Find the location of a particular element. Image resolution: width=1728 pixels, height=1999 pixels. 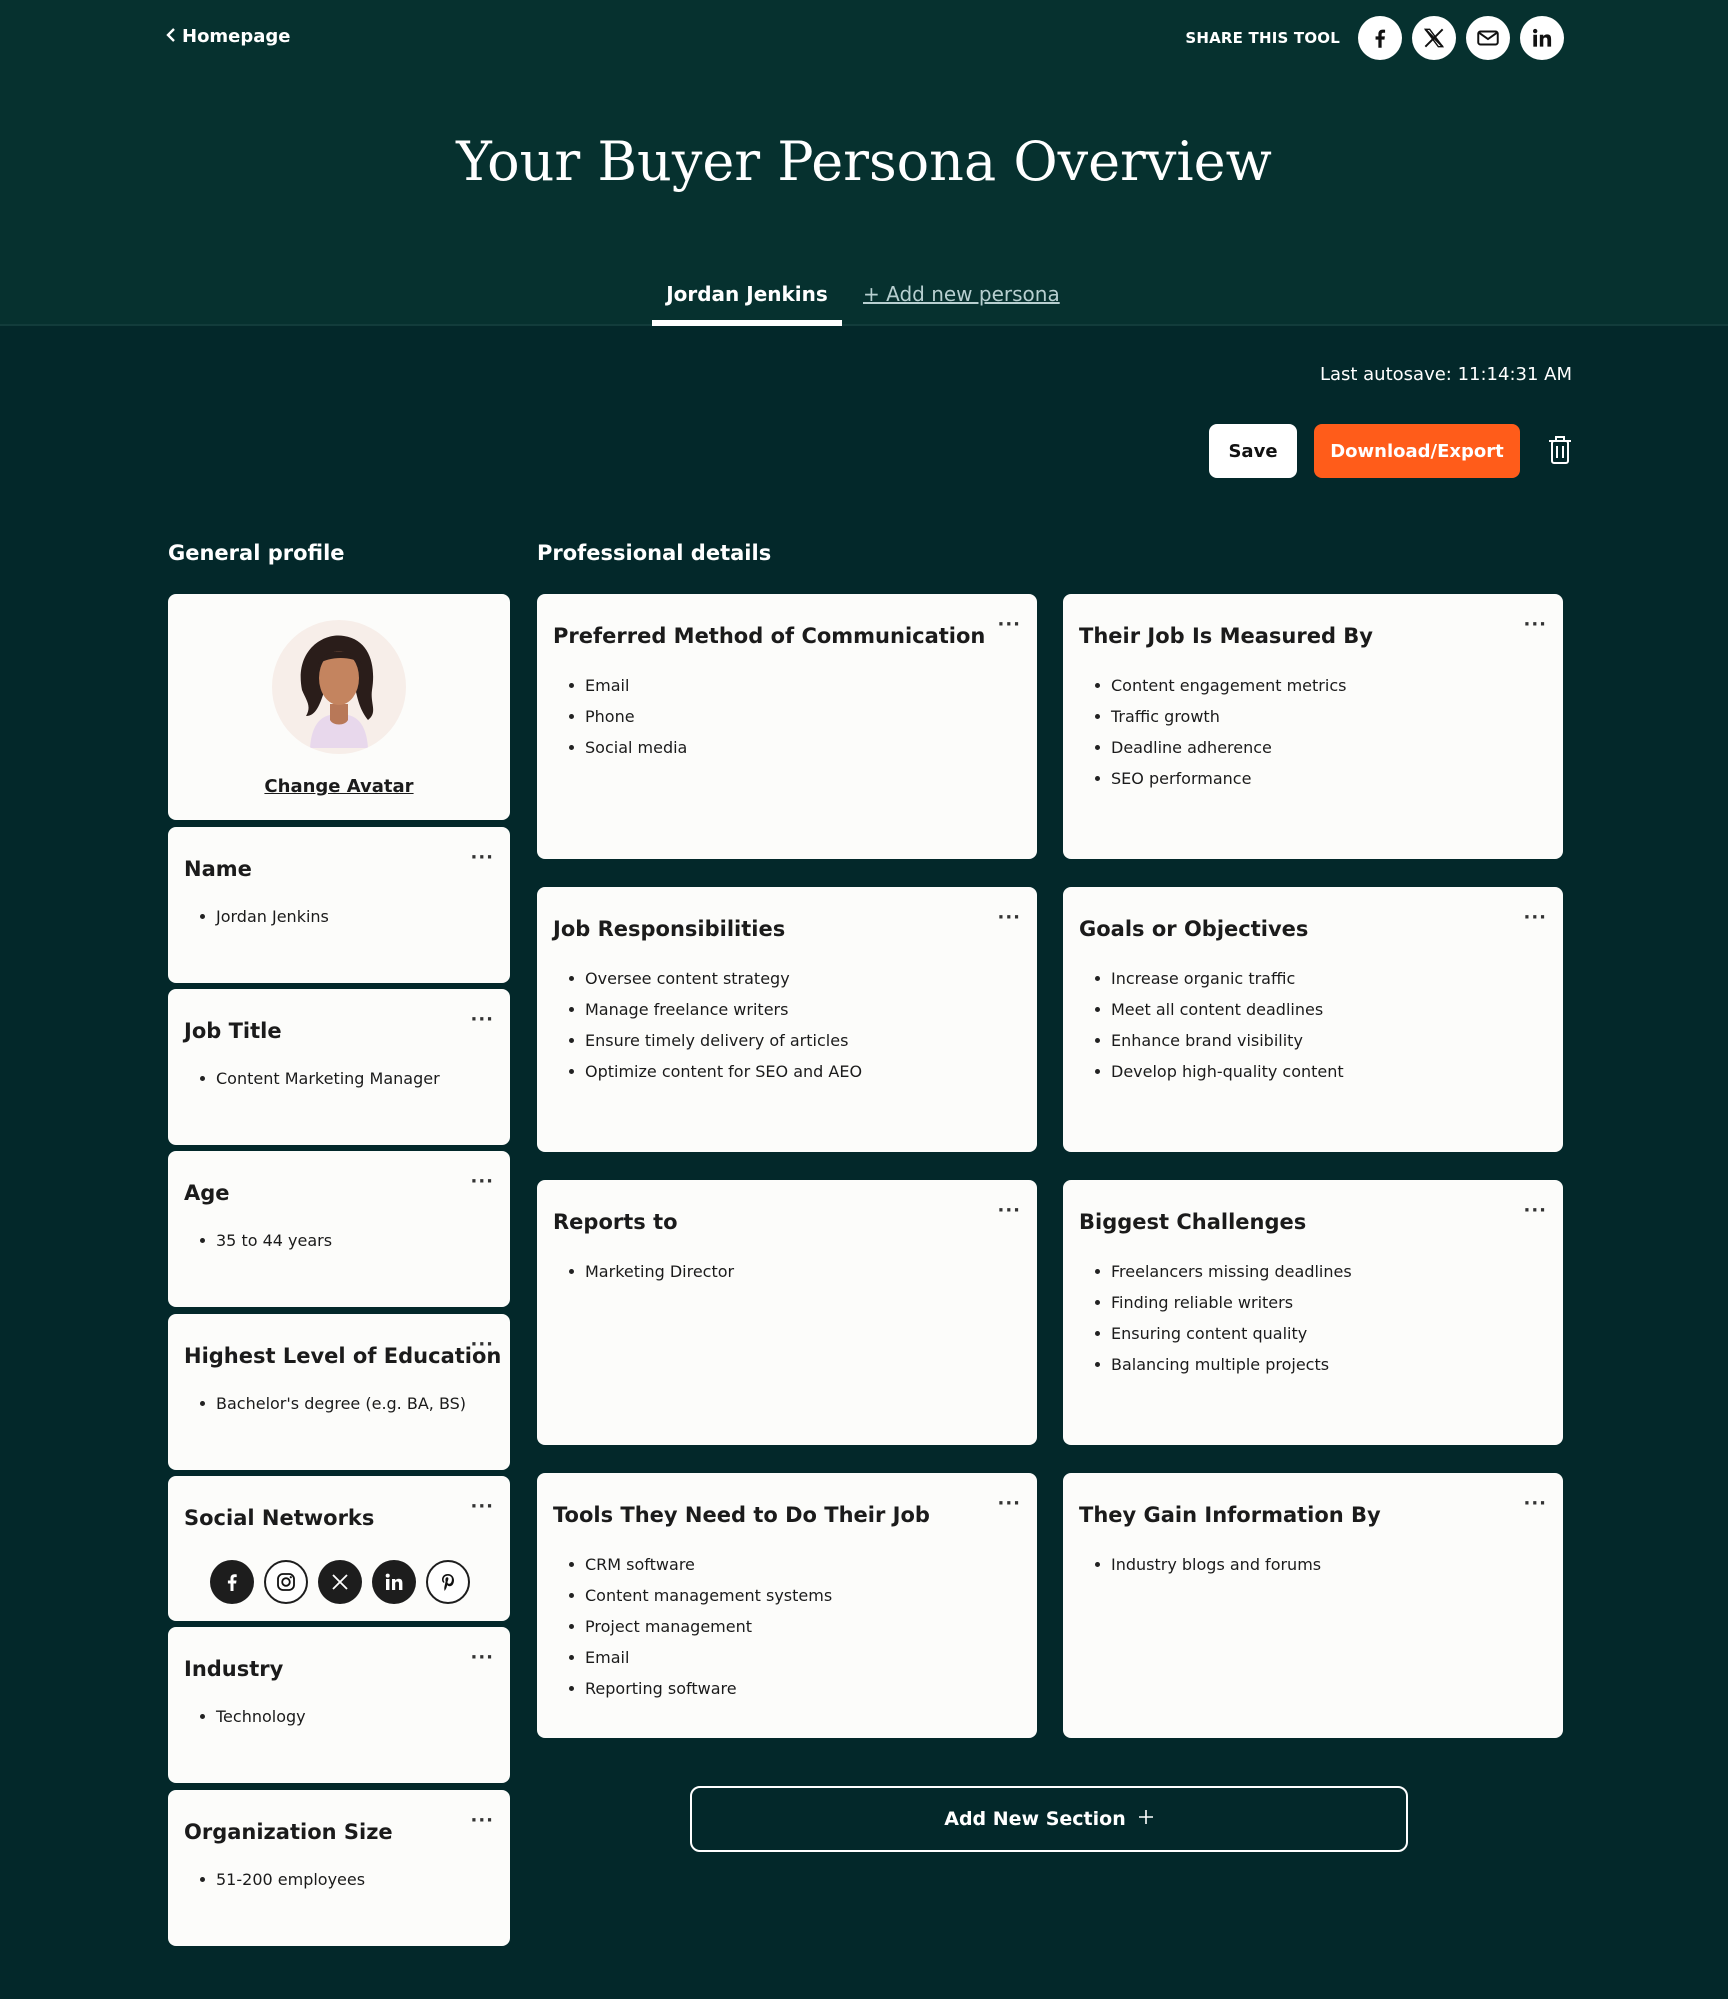

card-title: Preferred Method of Communication is located at coordinates (769, 636).